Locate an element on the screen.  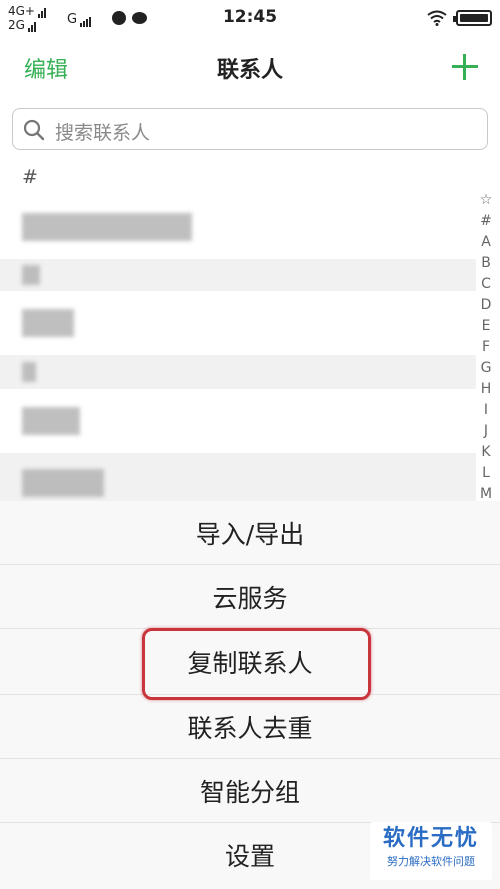
status-bar: 4G+ 2G G 12:45 is located at coordinates (250, 18).